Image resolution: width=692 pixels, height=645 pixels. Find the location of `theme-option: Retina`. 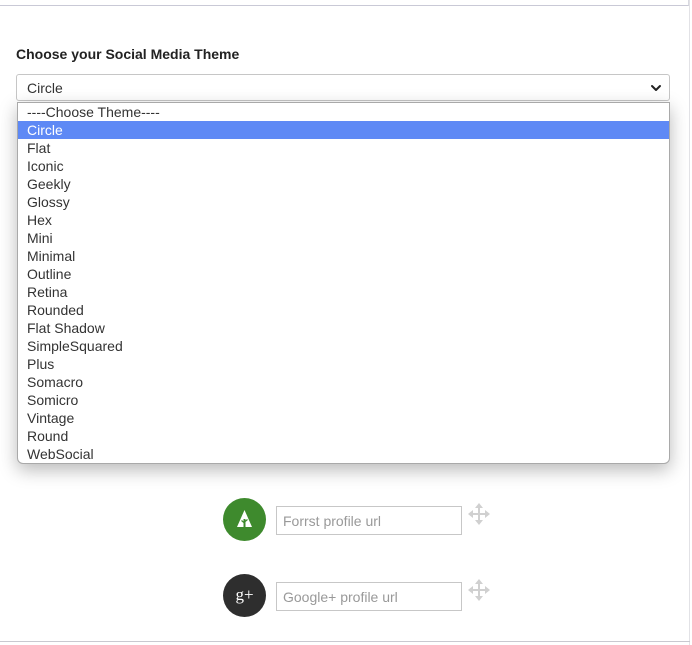

theme-option: Retina is located at coordinates (343, 292).